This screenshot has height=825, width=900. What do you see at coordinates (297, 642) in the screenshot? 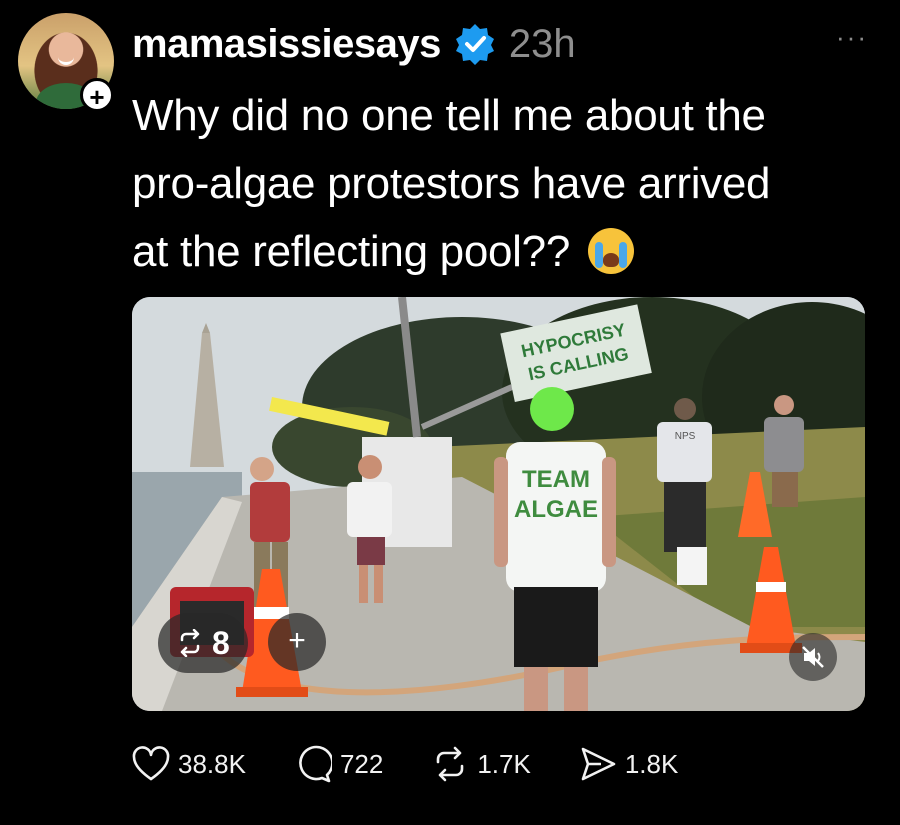
I see `add-button: +` at bounding box center [297, 642].